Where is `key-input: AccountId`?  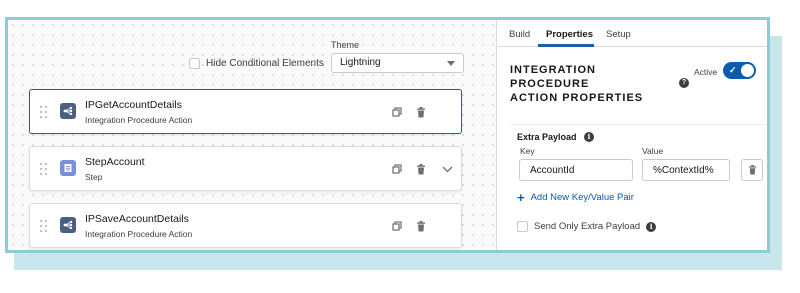
key-input: AccountId is located at coordinates (576, 170).